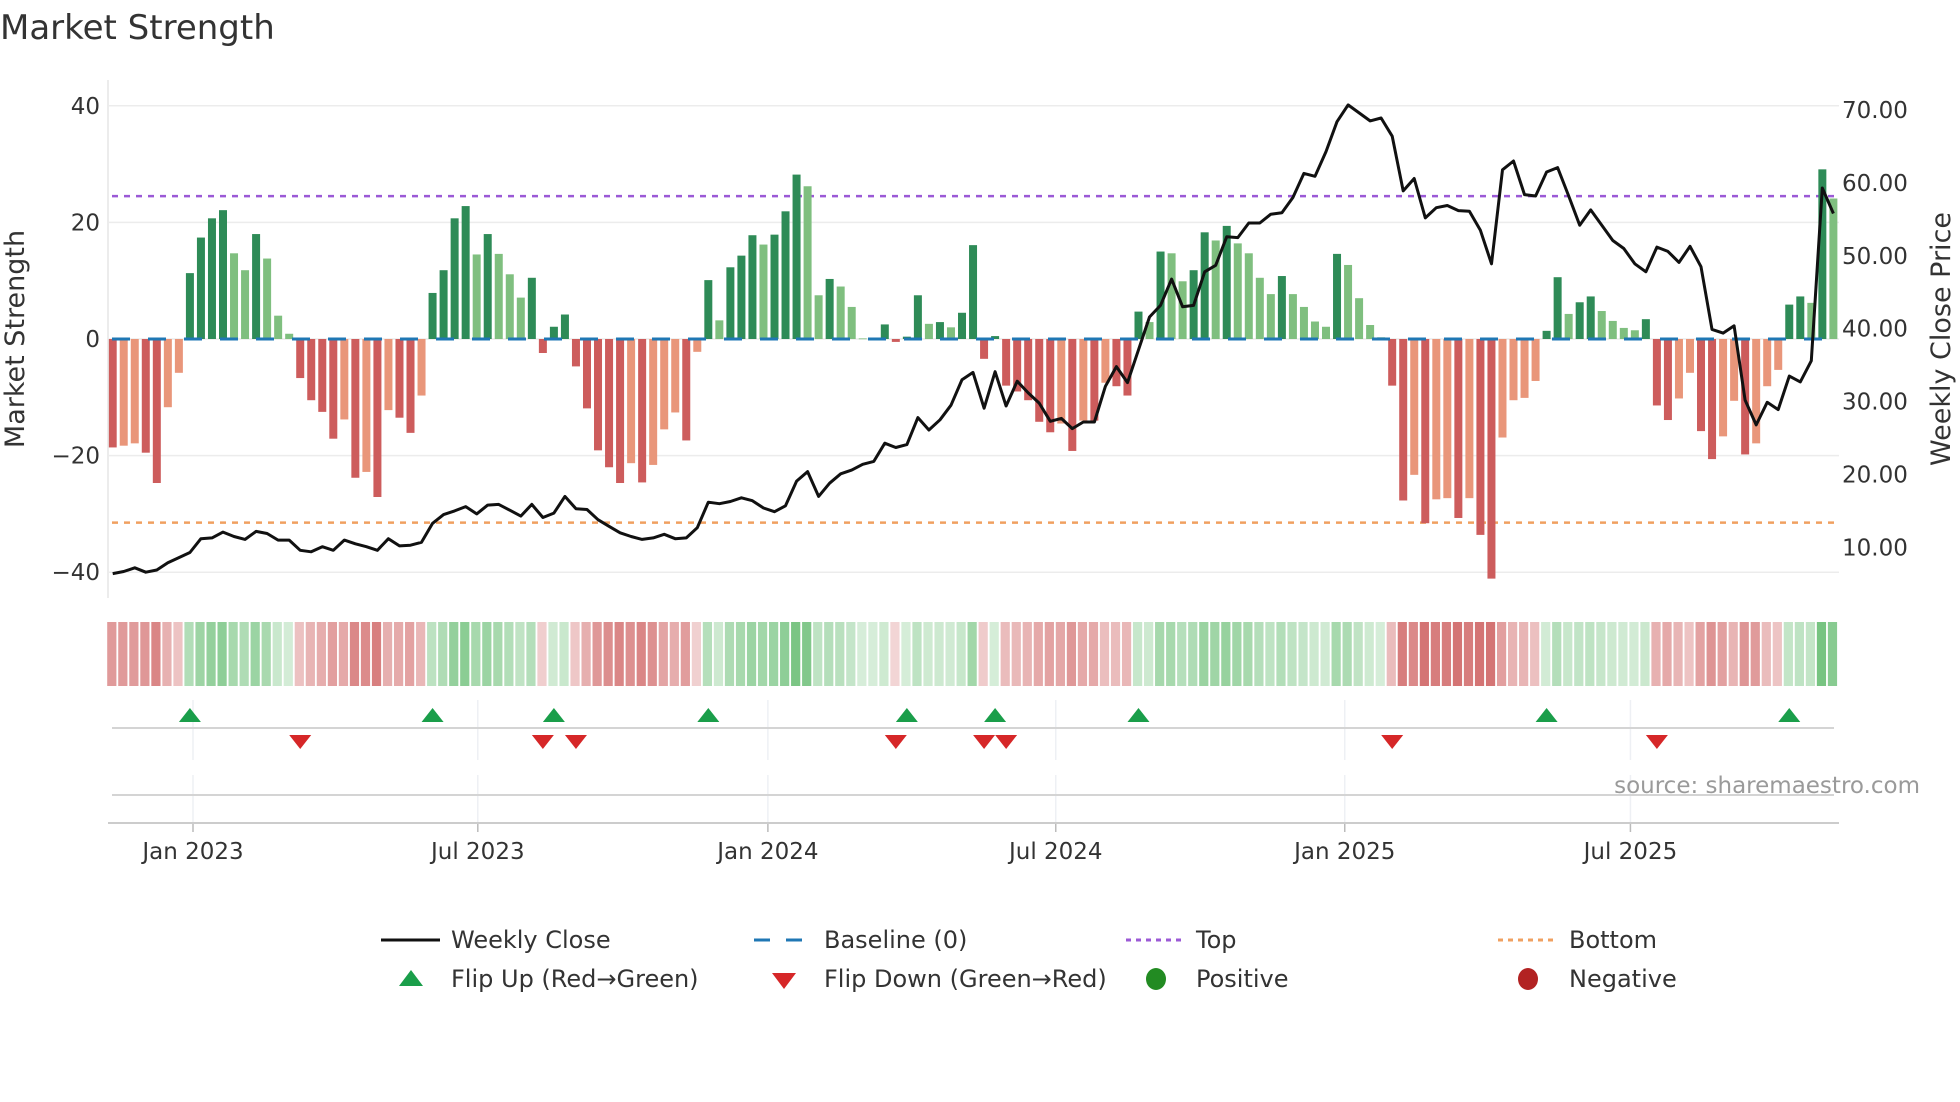 Image resolution: width=1960 pixels, height=1102 pixels. Describe the element at coordinates (92, 340) in the screenshot. I see `left-tick-label: 0` at that location.